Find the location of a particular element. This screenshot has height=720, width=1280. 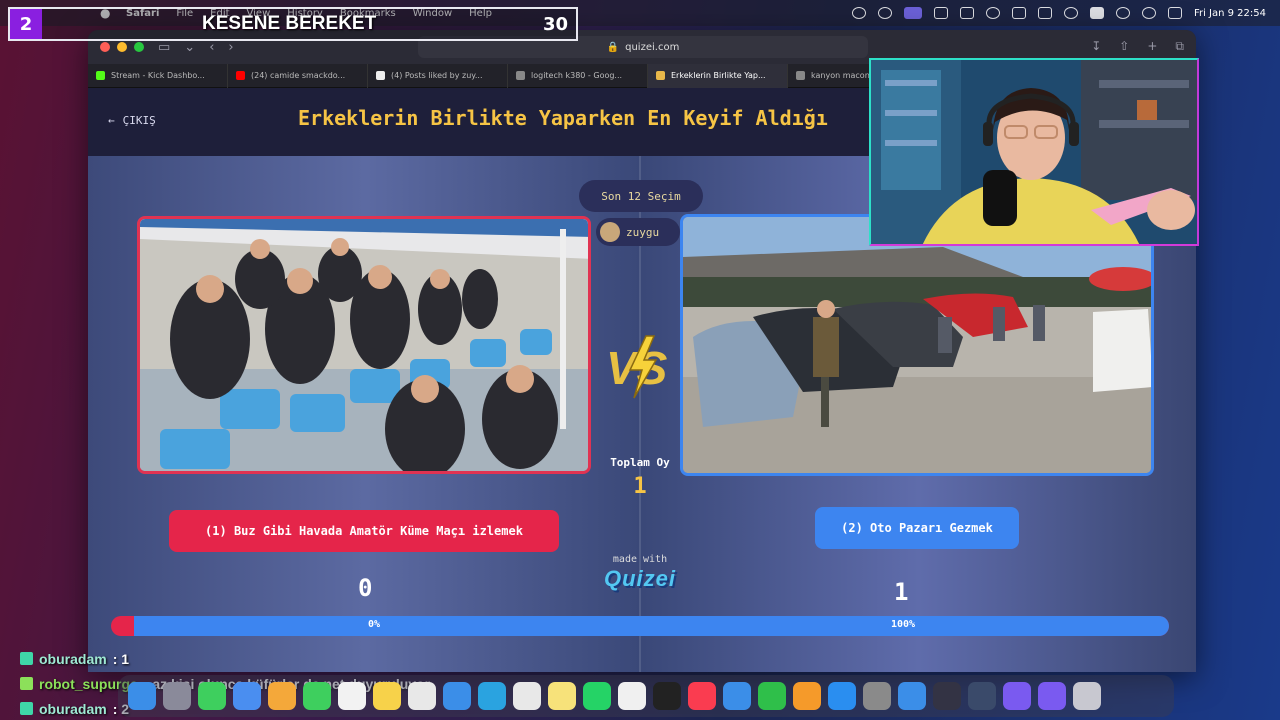

reminders-icon is located at coordinates (422, 696).